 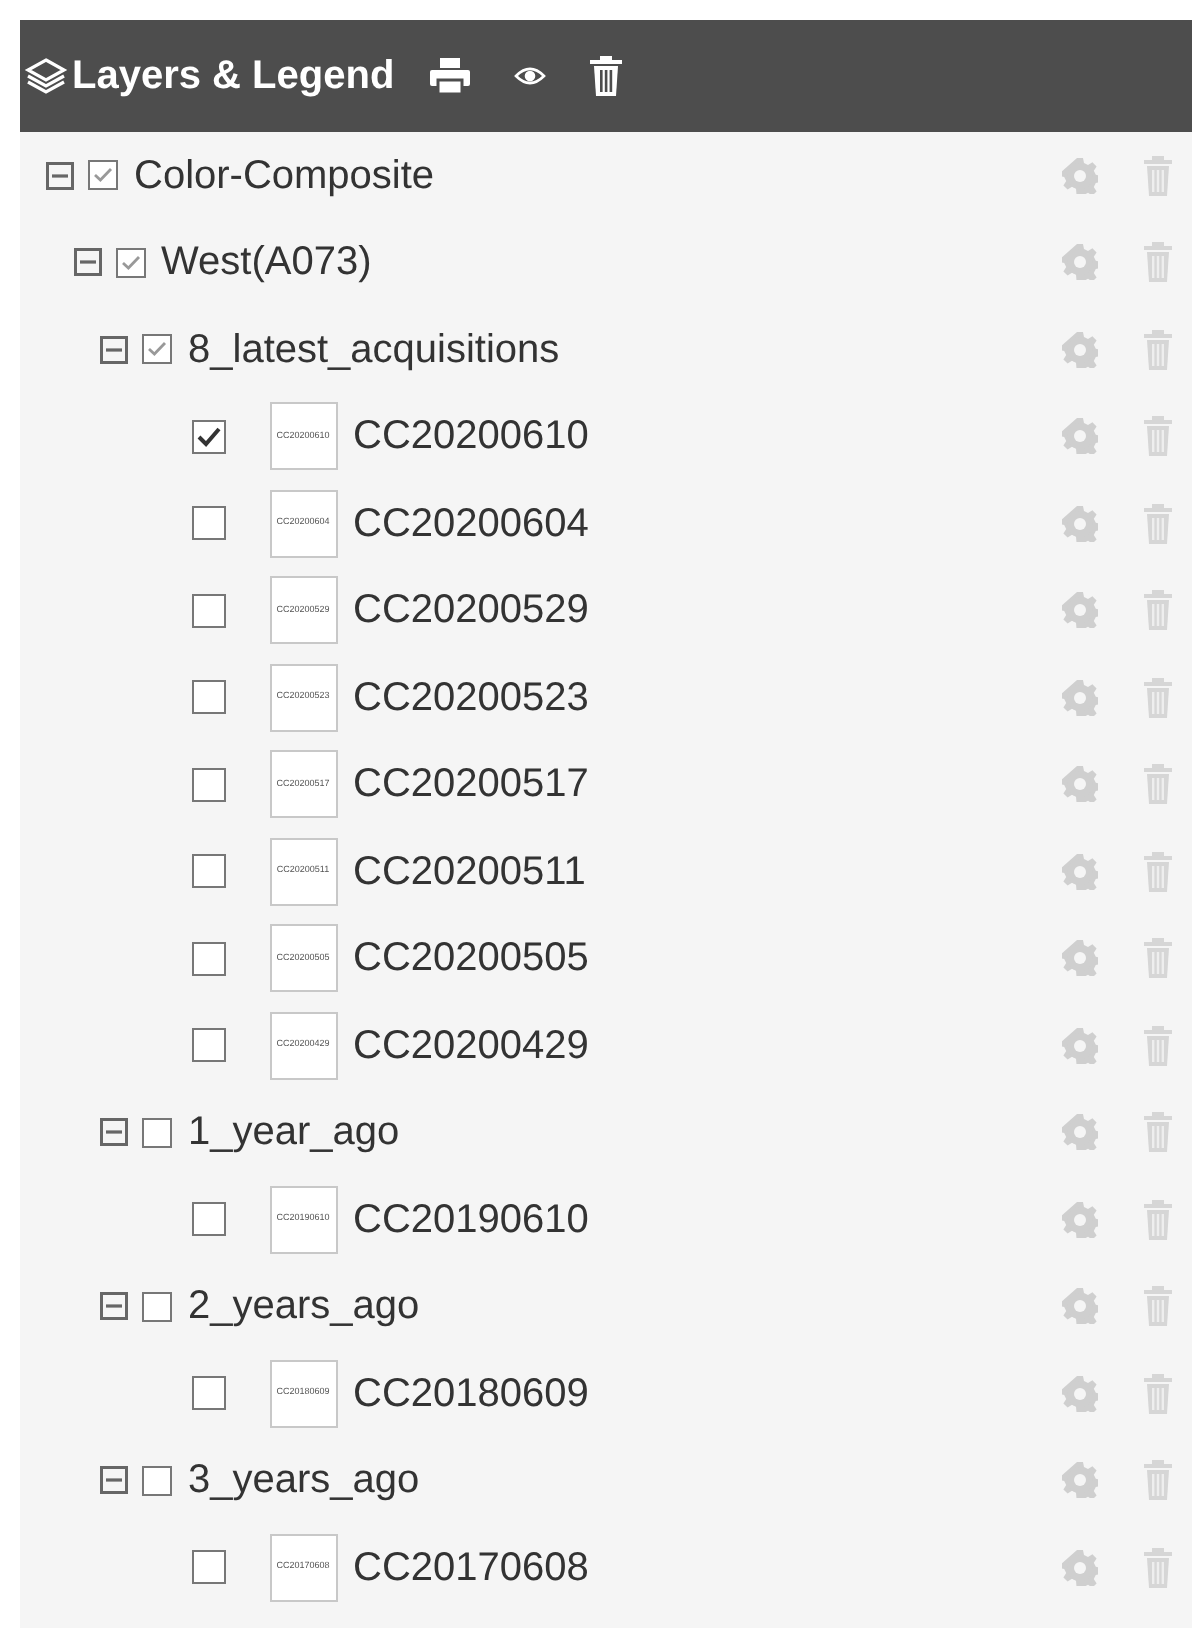 What do you see at coordinates (471, 437) in the screenshot?
I see `layer-label: CC20200610` at bounding box center [471, 437].